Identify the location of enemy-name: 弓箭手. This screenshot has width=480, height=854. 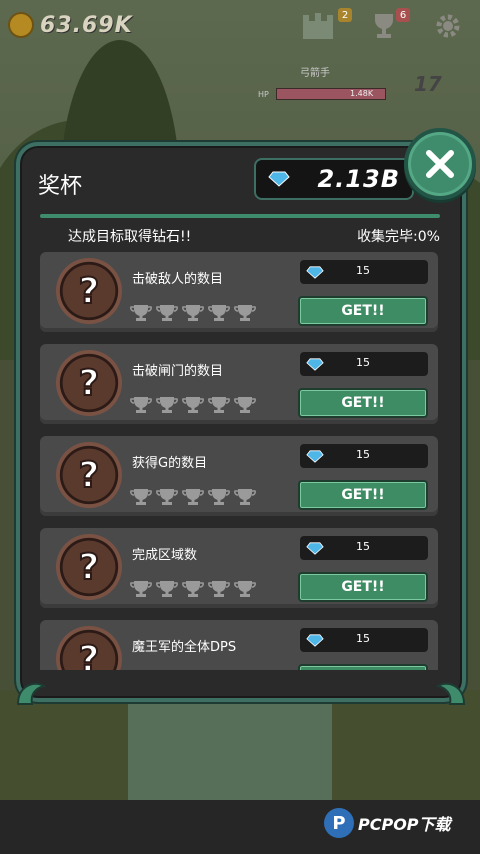
(315, 73).